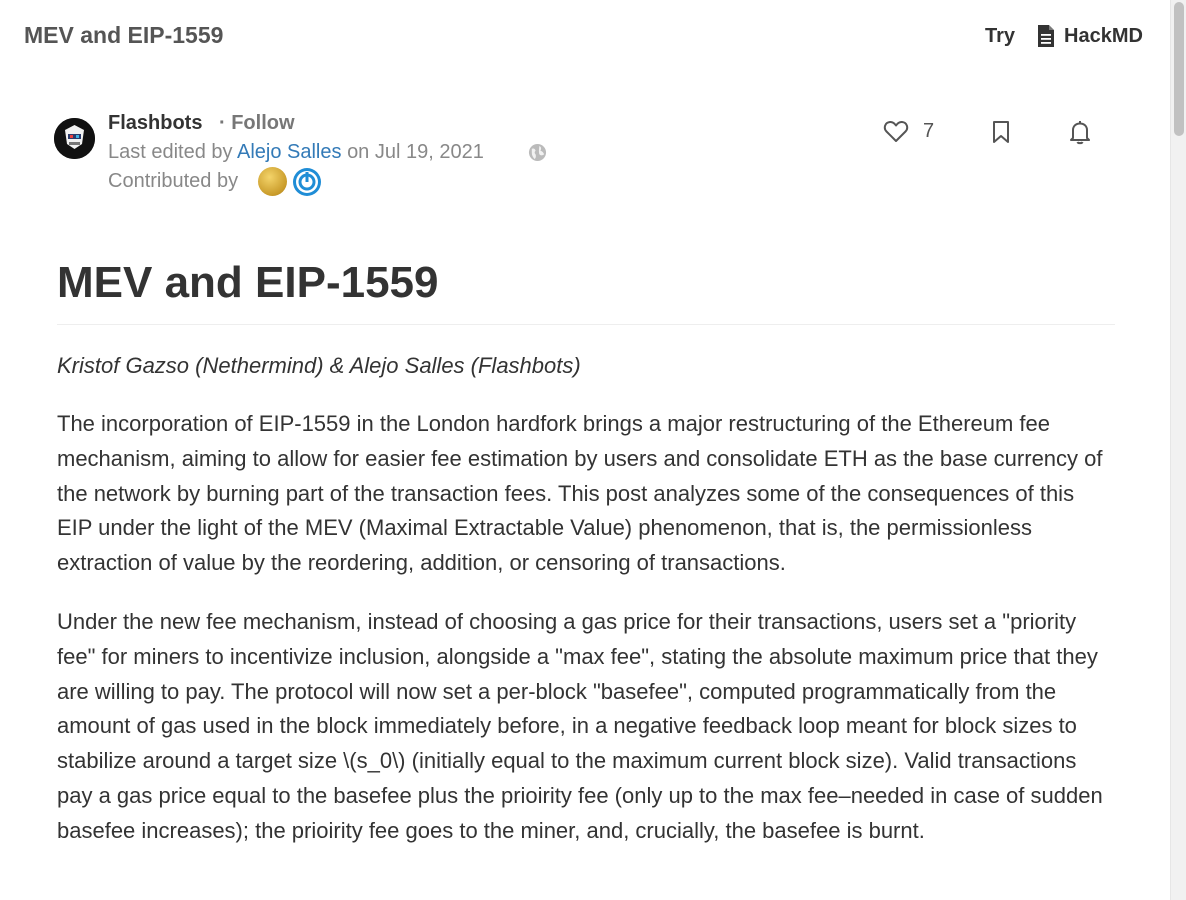  I want to click on like-button: 7, so click(908, 131).